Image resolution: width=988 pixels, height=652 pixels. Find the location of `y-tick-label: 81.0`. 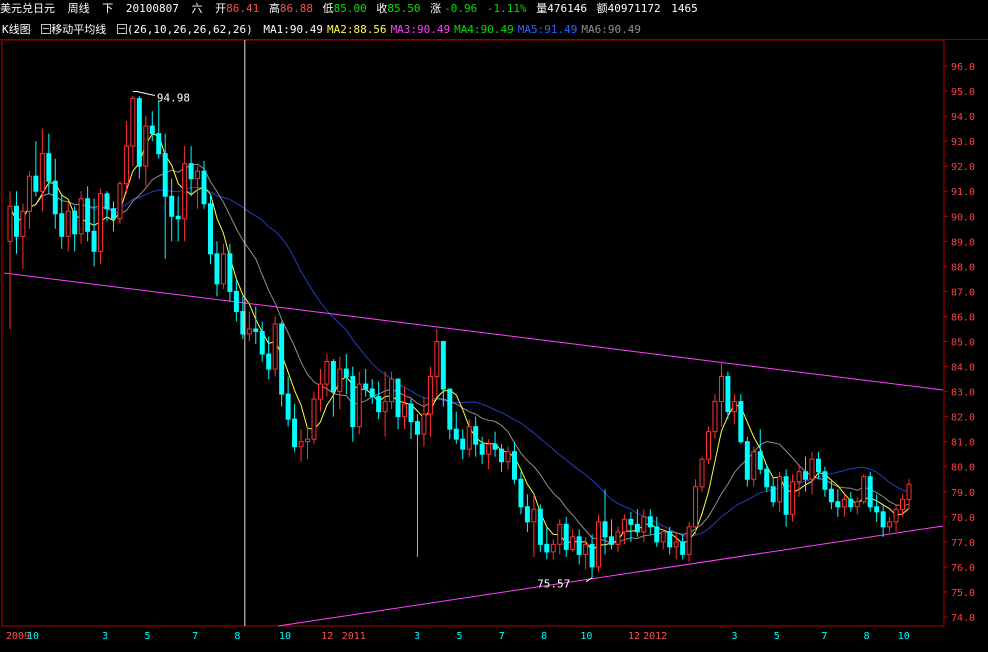

y-tick-label: 81.0 is located at coordinates (963, 443).